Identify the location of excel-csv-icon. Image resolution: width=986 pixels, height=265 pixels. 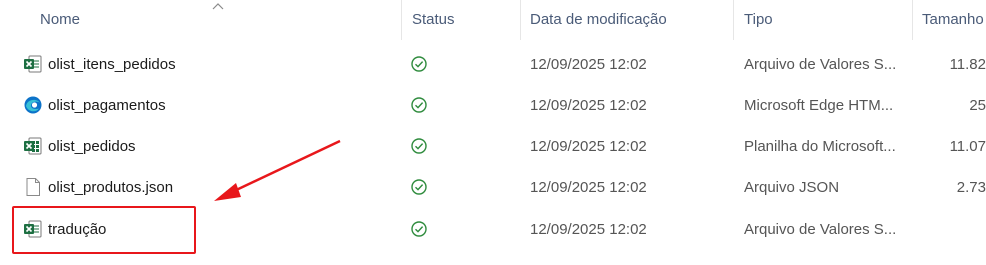
(33, 64).